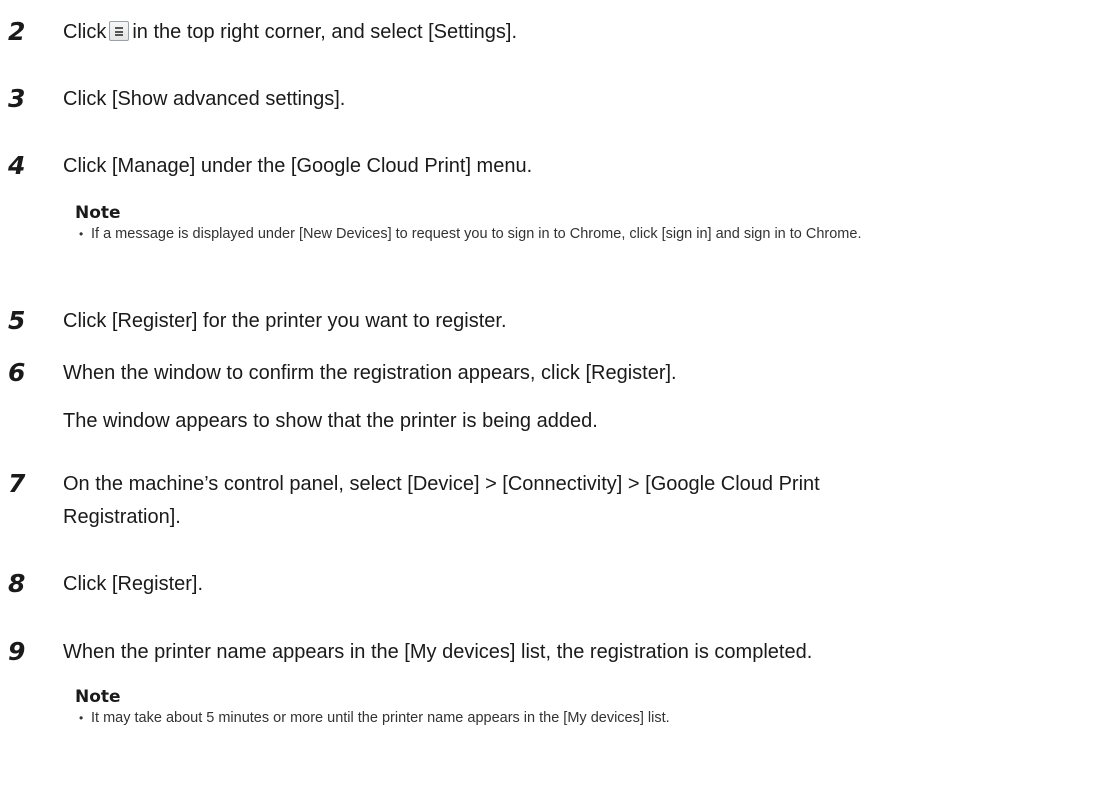  Describe the element at coordinates (85, 32) in the screenshot. I see `step-text-before-icon: Click` at that location.